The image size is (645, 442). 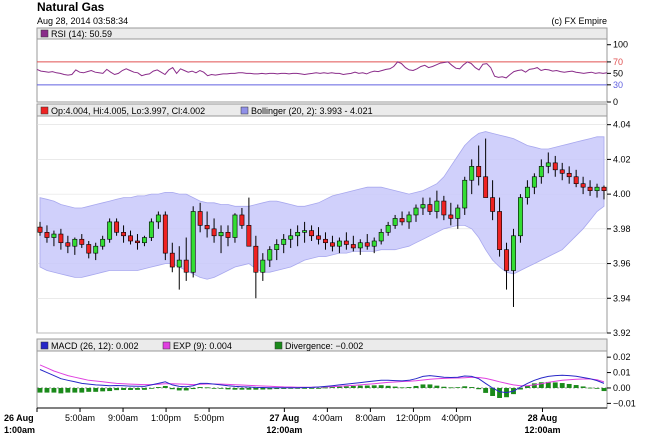 I want to click on x-tick-label: 28 Aug, so click(x=543, y=418).